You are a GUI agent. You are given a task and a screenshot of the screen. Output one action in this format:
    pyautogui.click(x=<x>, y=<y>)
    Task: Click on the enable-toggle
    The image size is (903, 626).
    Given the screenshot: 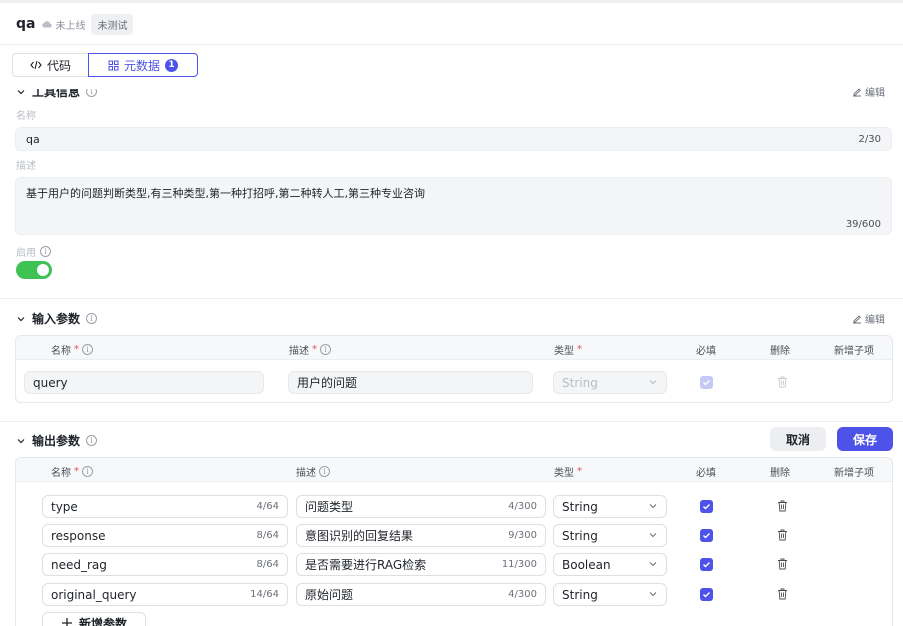 What is the action you would take?
    pyautogui.click(x=34, y=270)
    